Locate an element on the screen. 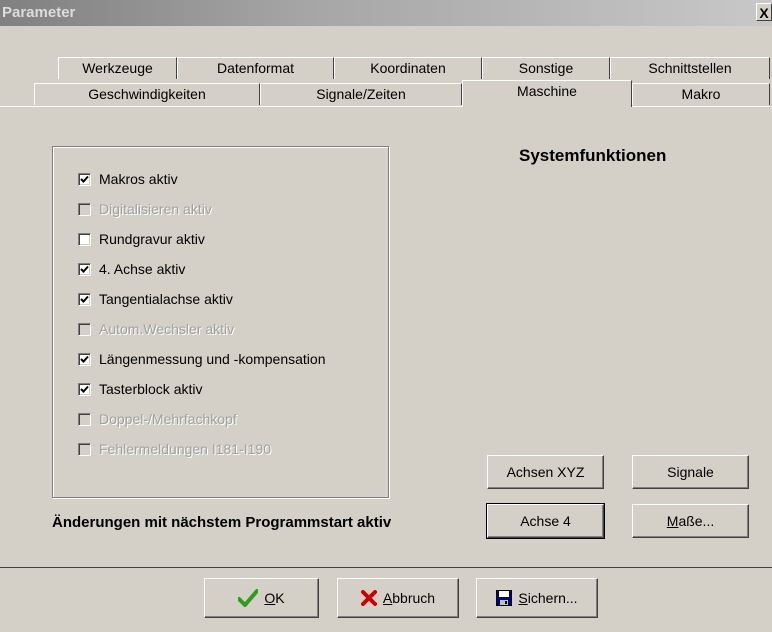 This screenshot has width=772, height=632. signale-label: Signale is located at coordinates (690, 472).